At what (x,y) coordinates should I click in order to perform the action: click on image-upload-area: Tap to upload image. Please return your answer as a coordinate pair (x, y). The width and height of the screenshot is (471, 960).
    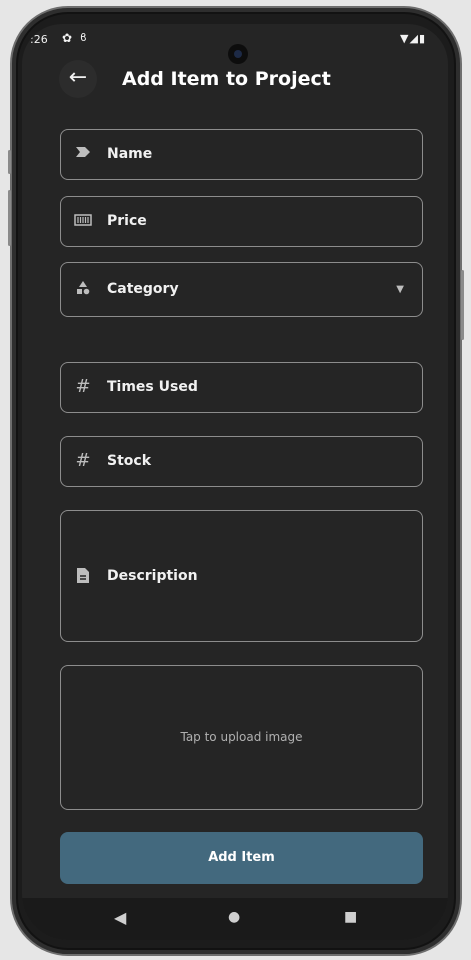
    Looking at the image, I should click on (241, 737).